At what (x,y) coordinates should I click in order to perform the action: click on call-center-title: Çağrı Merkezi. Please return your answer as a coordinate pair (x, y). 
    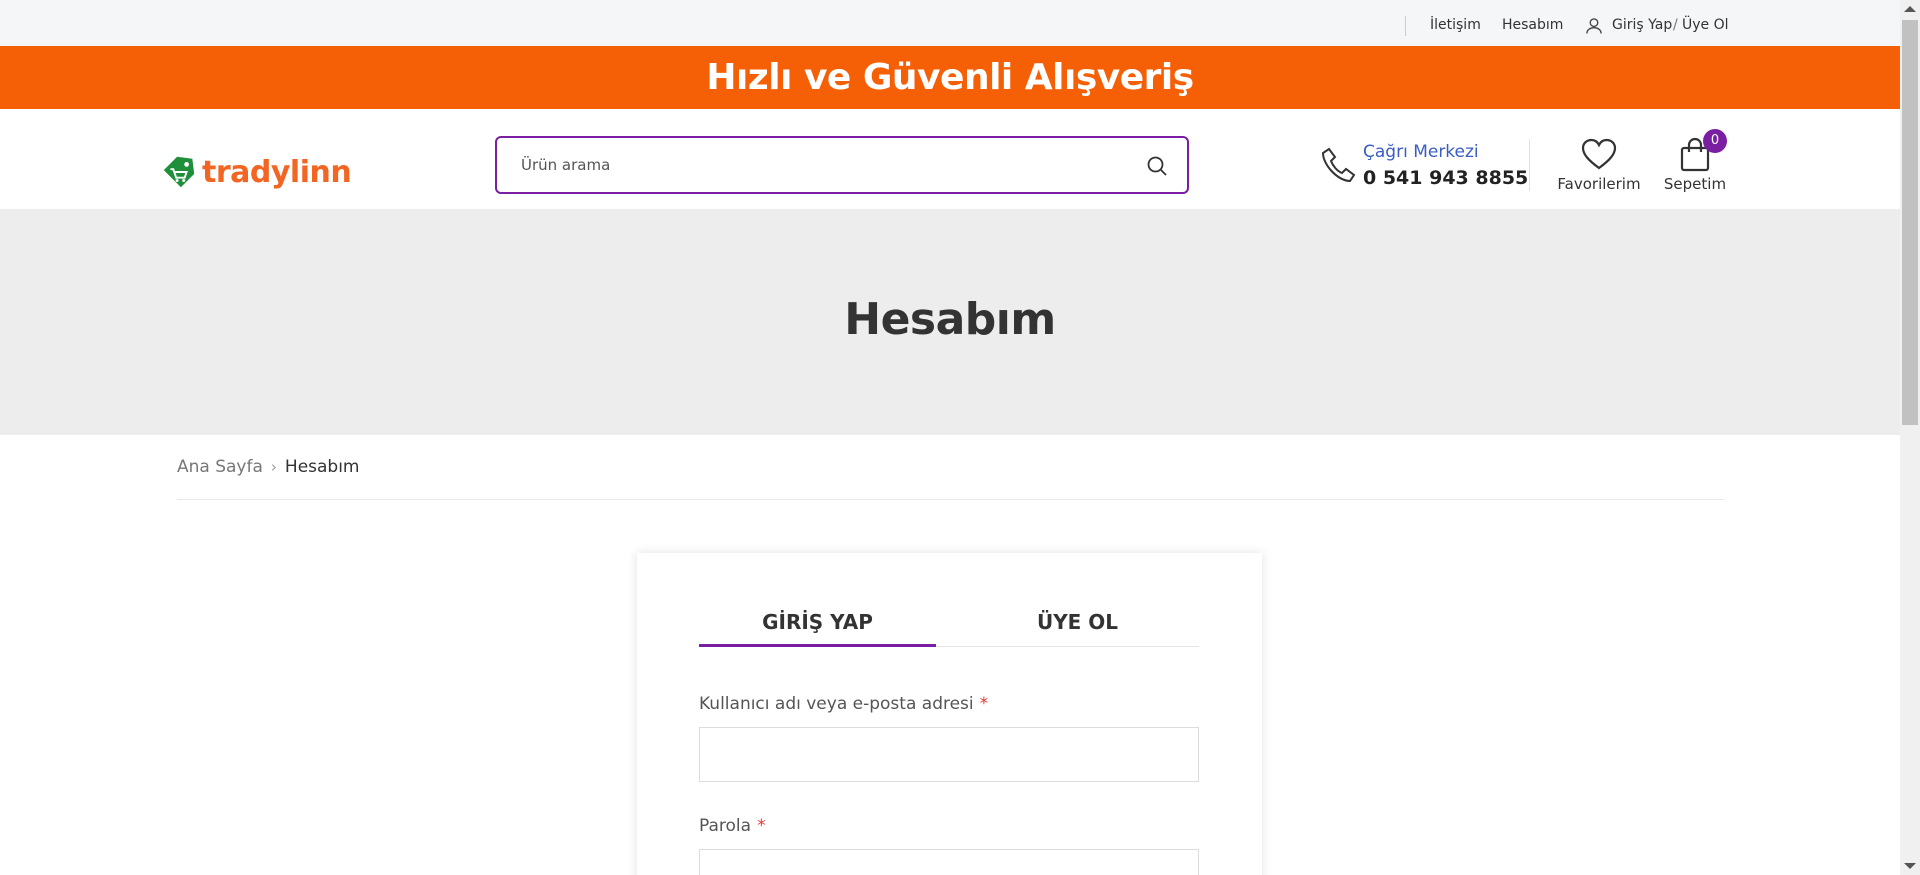
    Looking at the image, I should click on (1421, 152).